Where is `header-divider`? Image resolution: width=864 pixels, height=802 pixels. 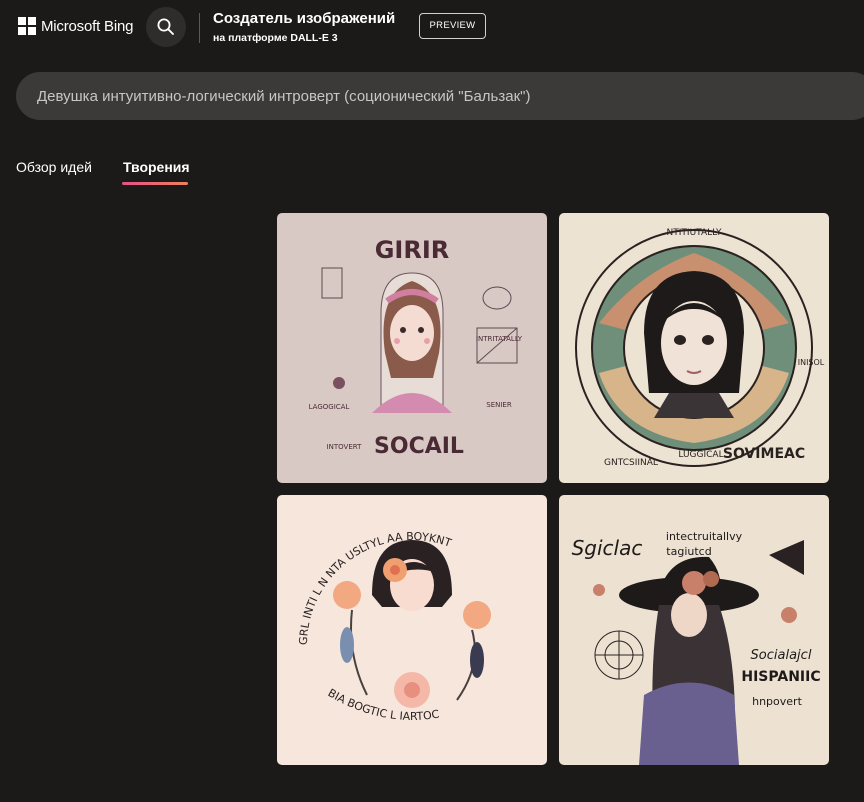
header-divider is located at coordinates (199, 28).